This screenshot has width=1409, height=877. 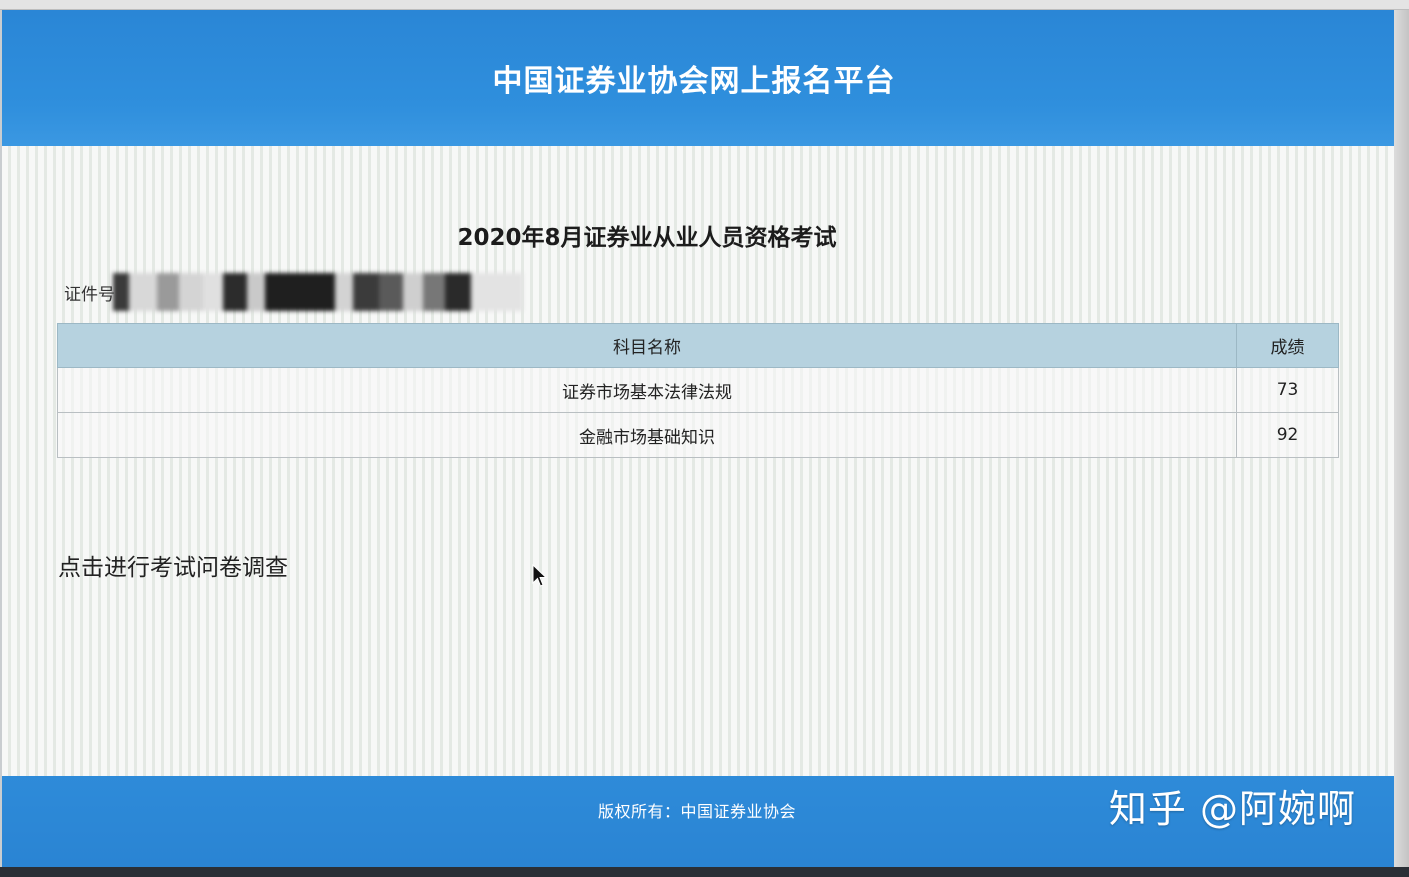 I want to click on score-table: 科目名称 成绩 证券市场基本法律法规 73 金融市场基础知识 92, so click(x=697, y=390).